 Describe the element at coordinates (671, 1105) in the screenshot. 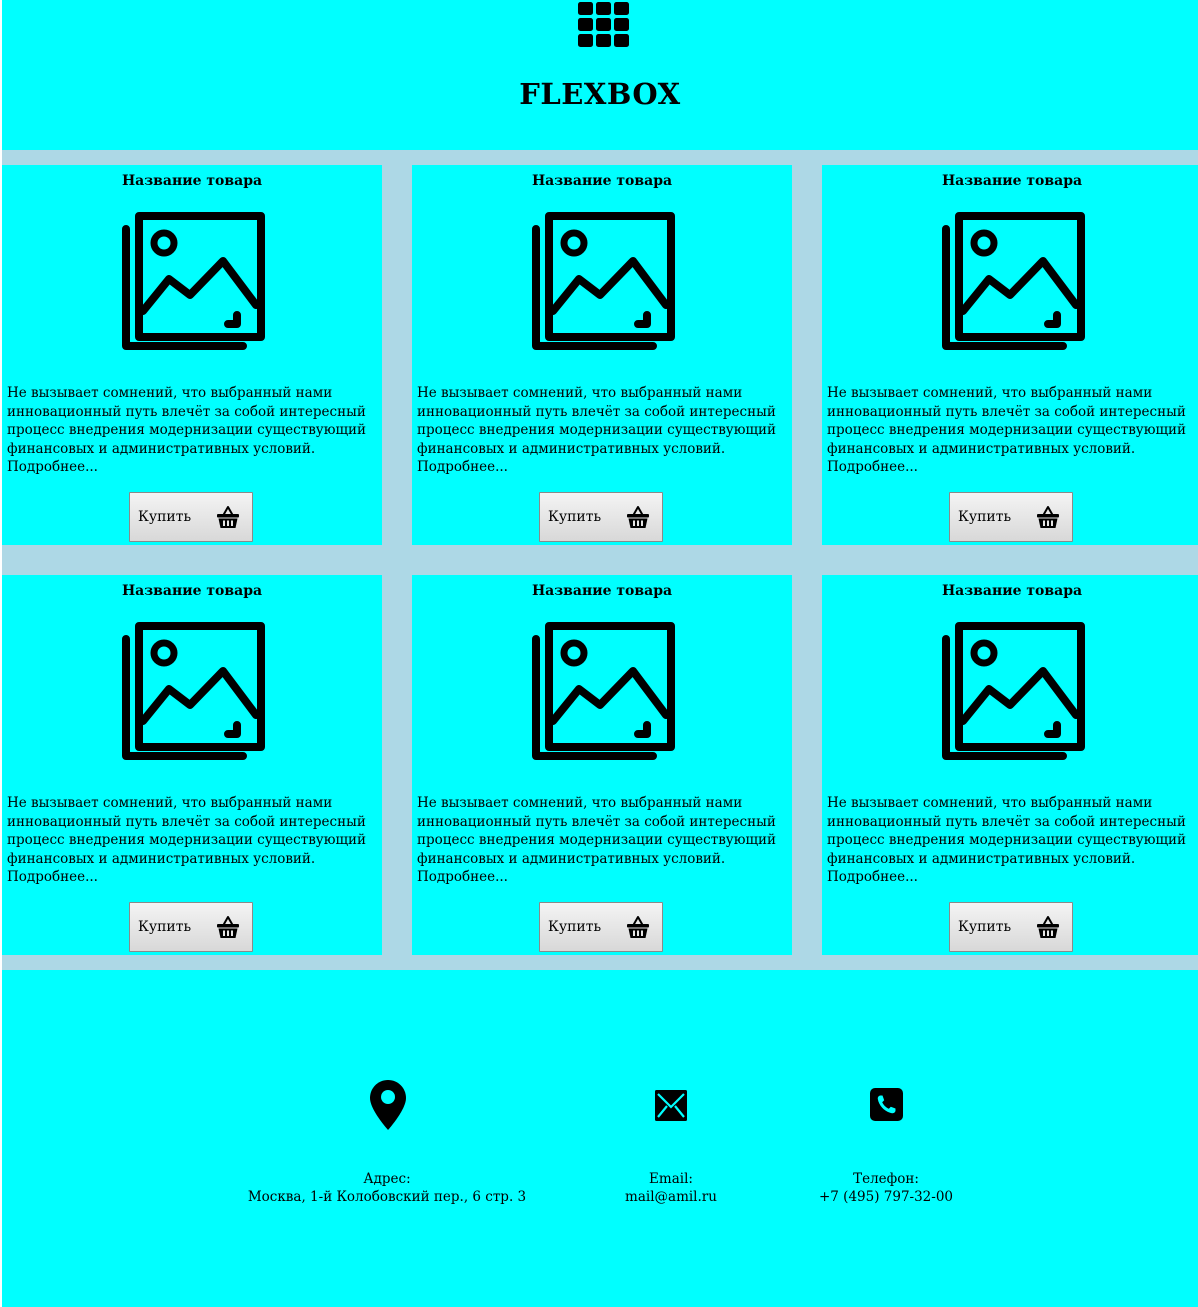

I see `envelope-icon` at that location.